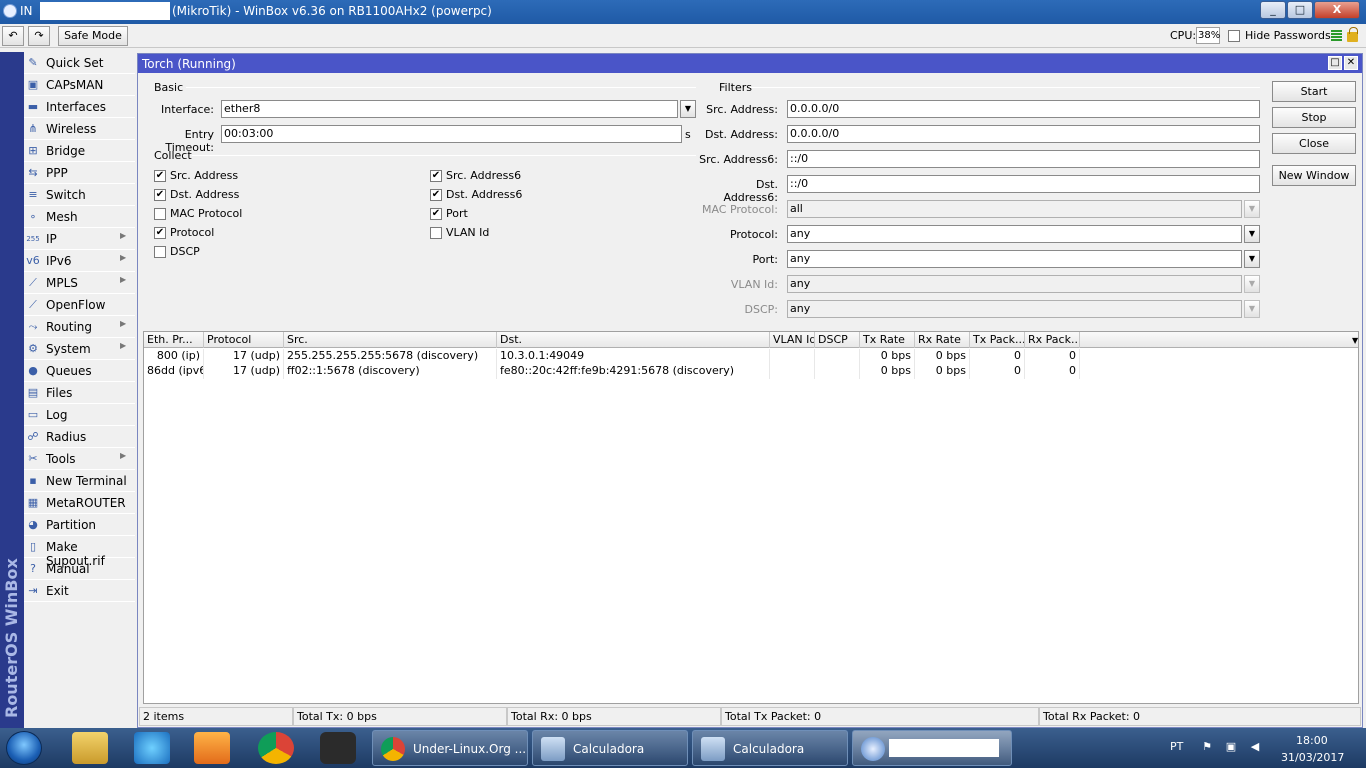 The image size is (1366, 768). I want to click on collect-vlan-id-checkbox, so click(436, 233).